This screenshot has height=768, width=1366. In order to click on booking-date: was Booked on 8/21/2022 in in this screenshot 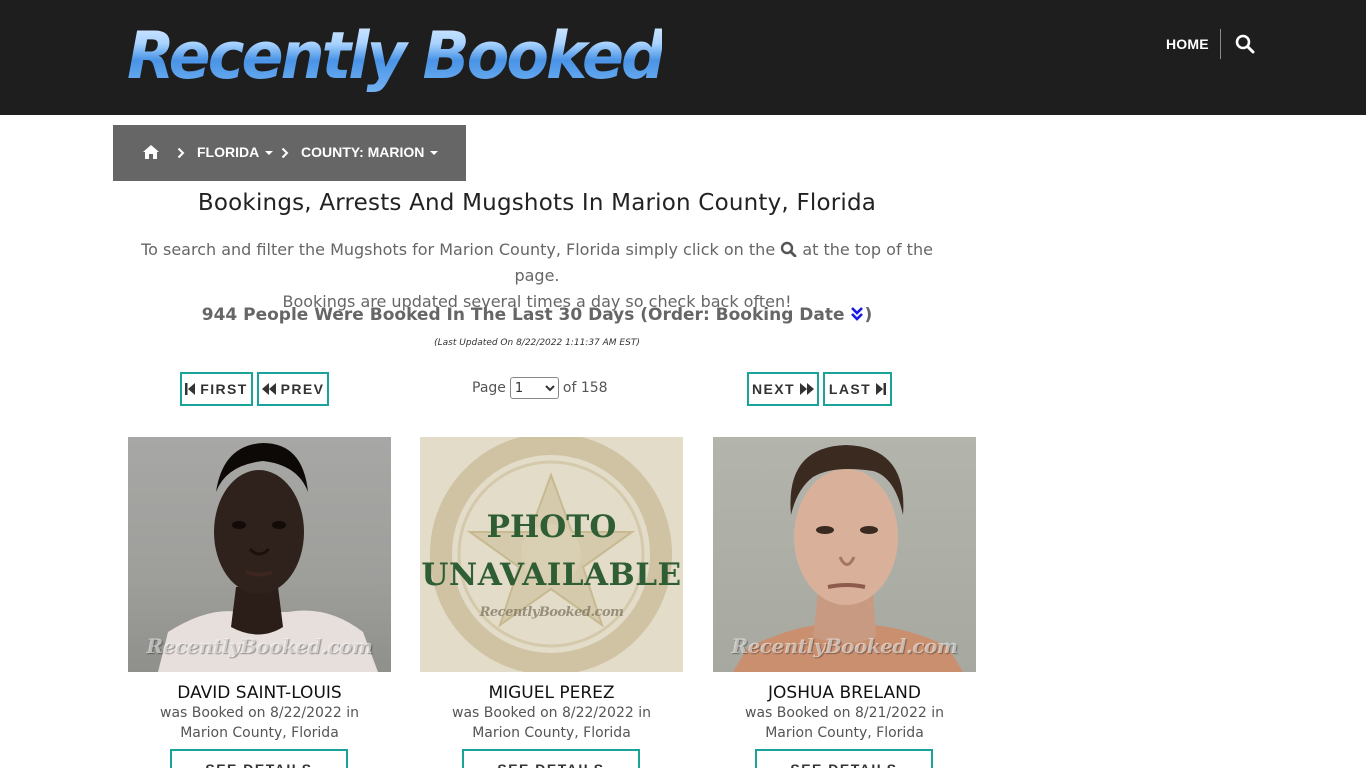, I will do `click(844, 713)`.